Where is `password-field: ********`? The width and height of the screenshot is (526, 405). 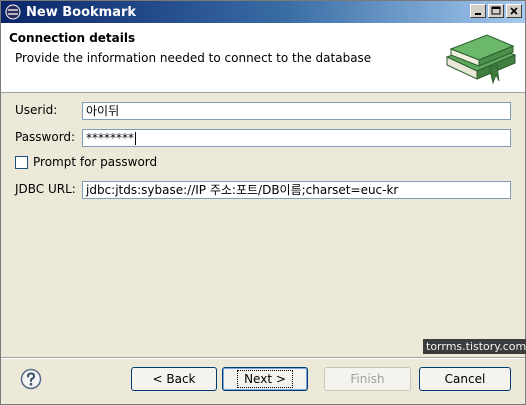
password-field: ******** is located at coordinates (296, 138).